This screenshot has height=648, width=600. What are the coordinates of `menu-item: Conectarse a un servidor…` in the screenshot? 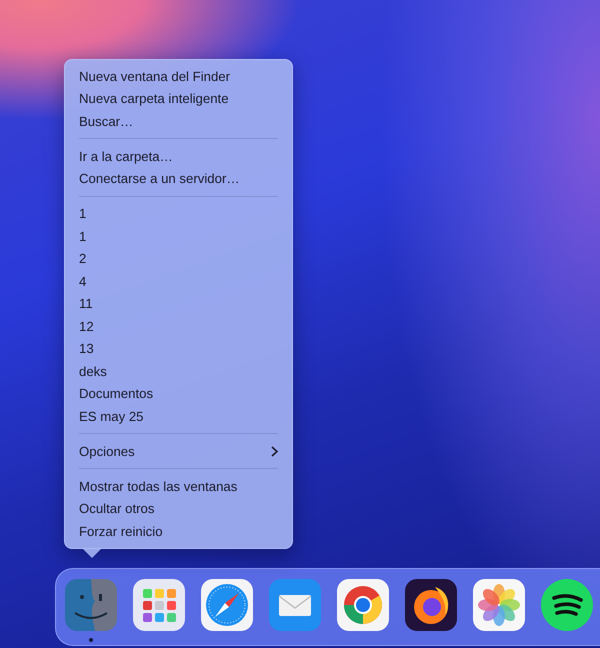 It's located at (178, 179).